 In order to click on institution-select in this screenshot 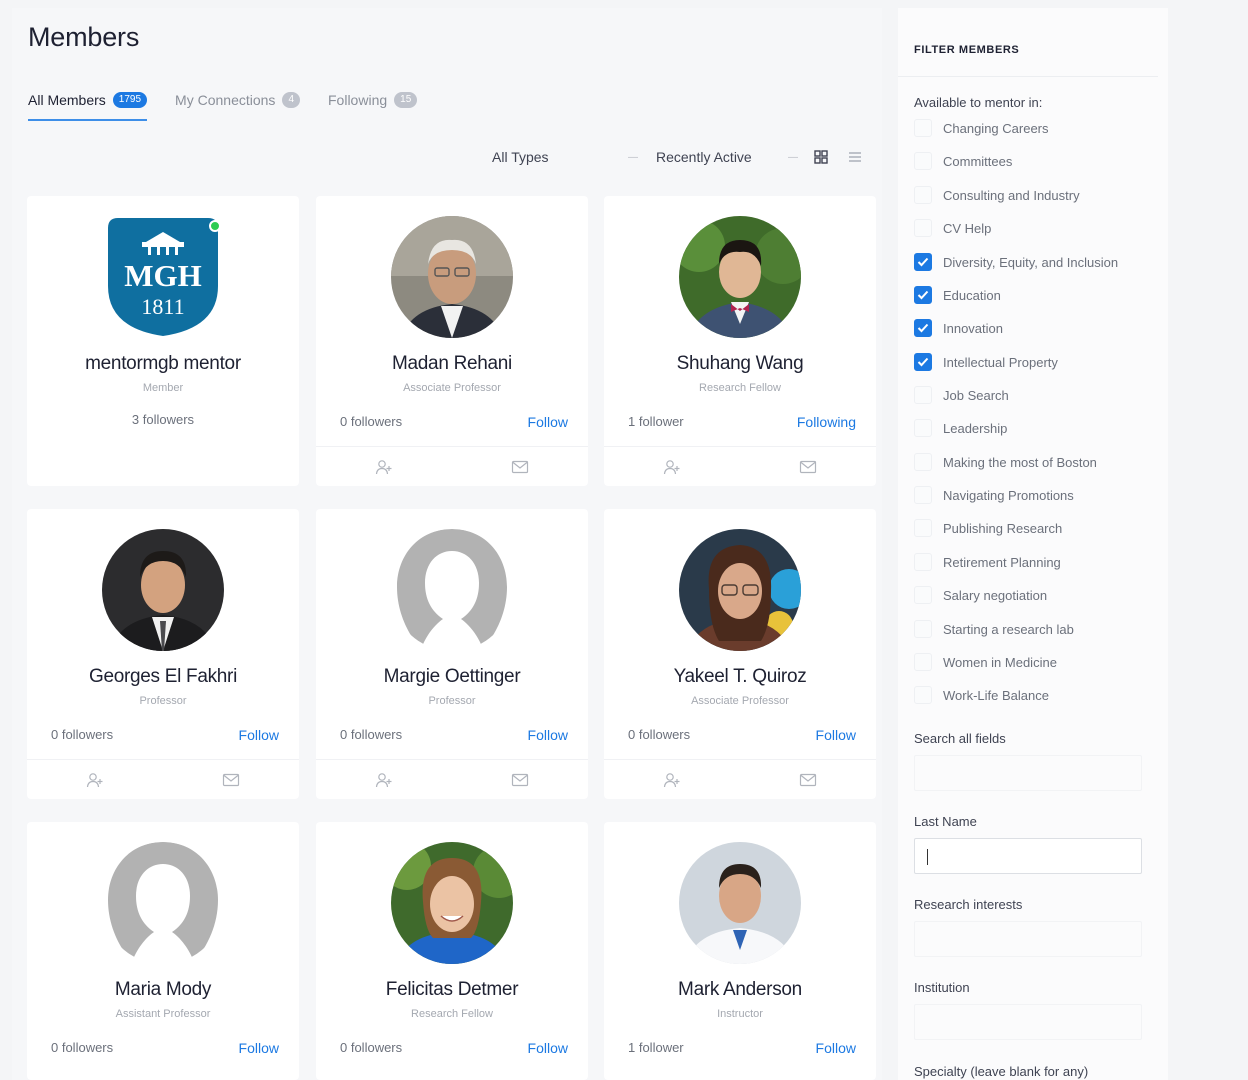, I will do `click(1028, 1022)`.